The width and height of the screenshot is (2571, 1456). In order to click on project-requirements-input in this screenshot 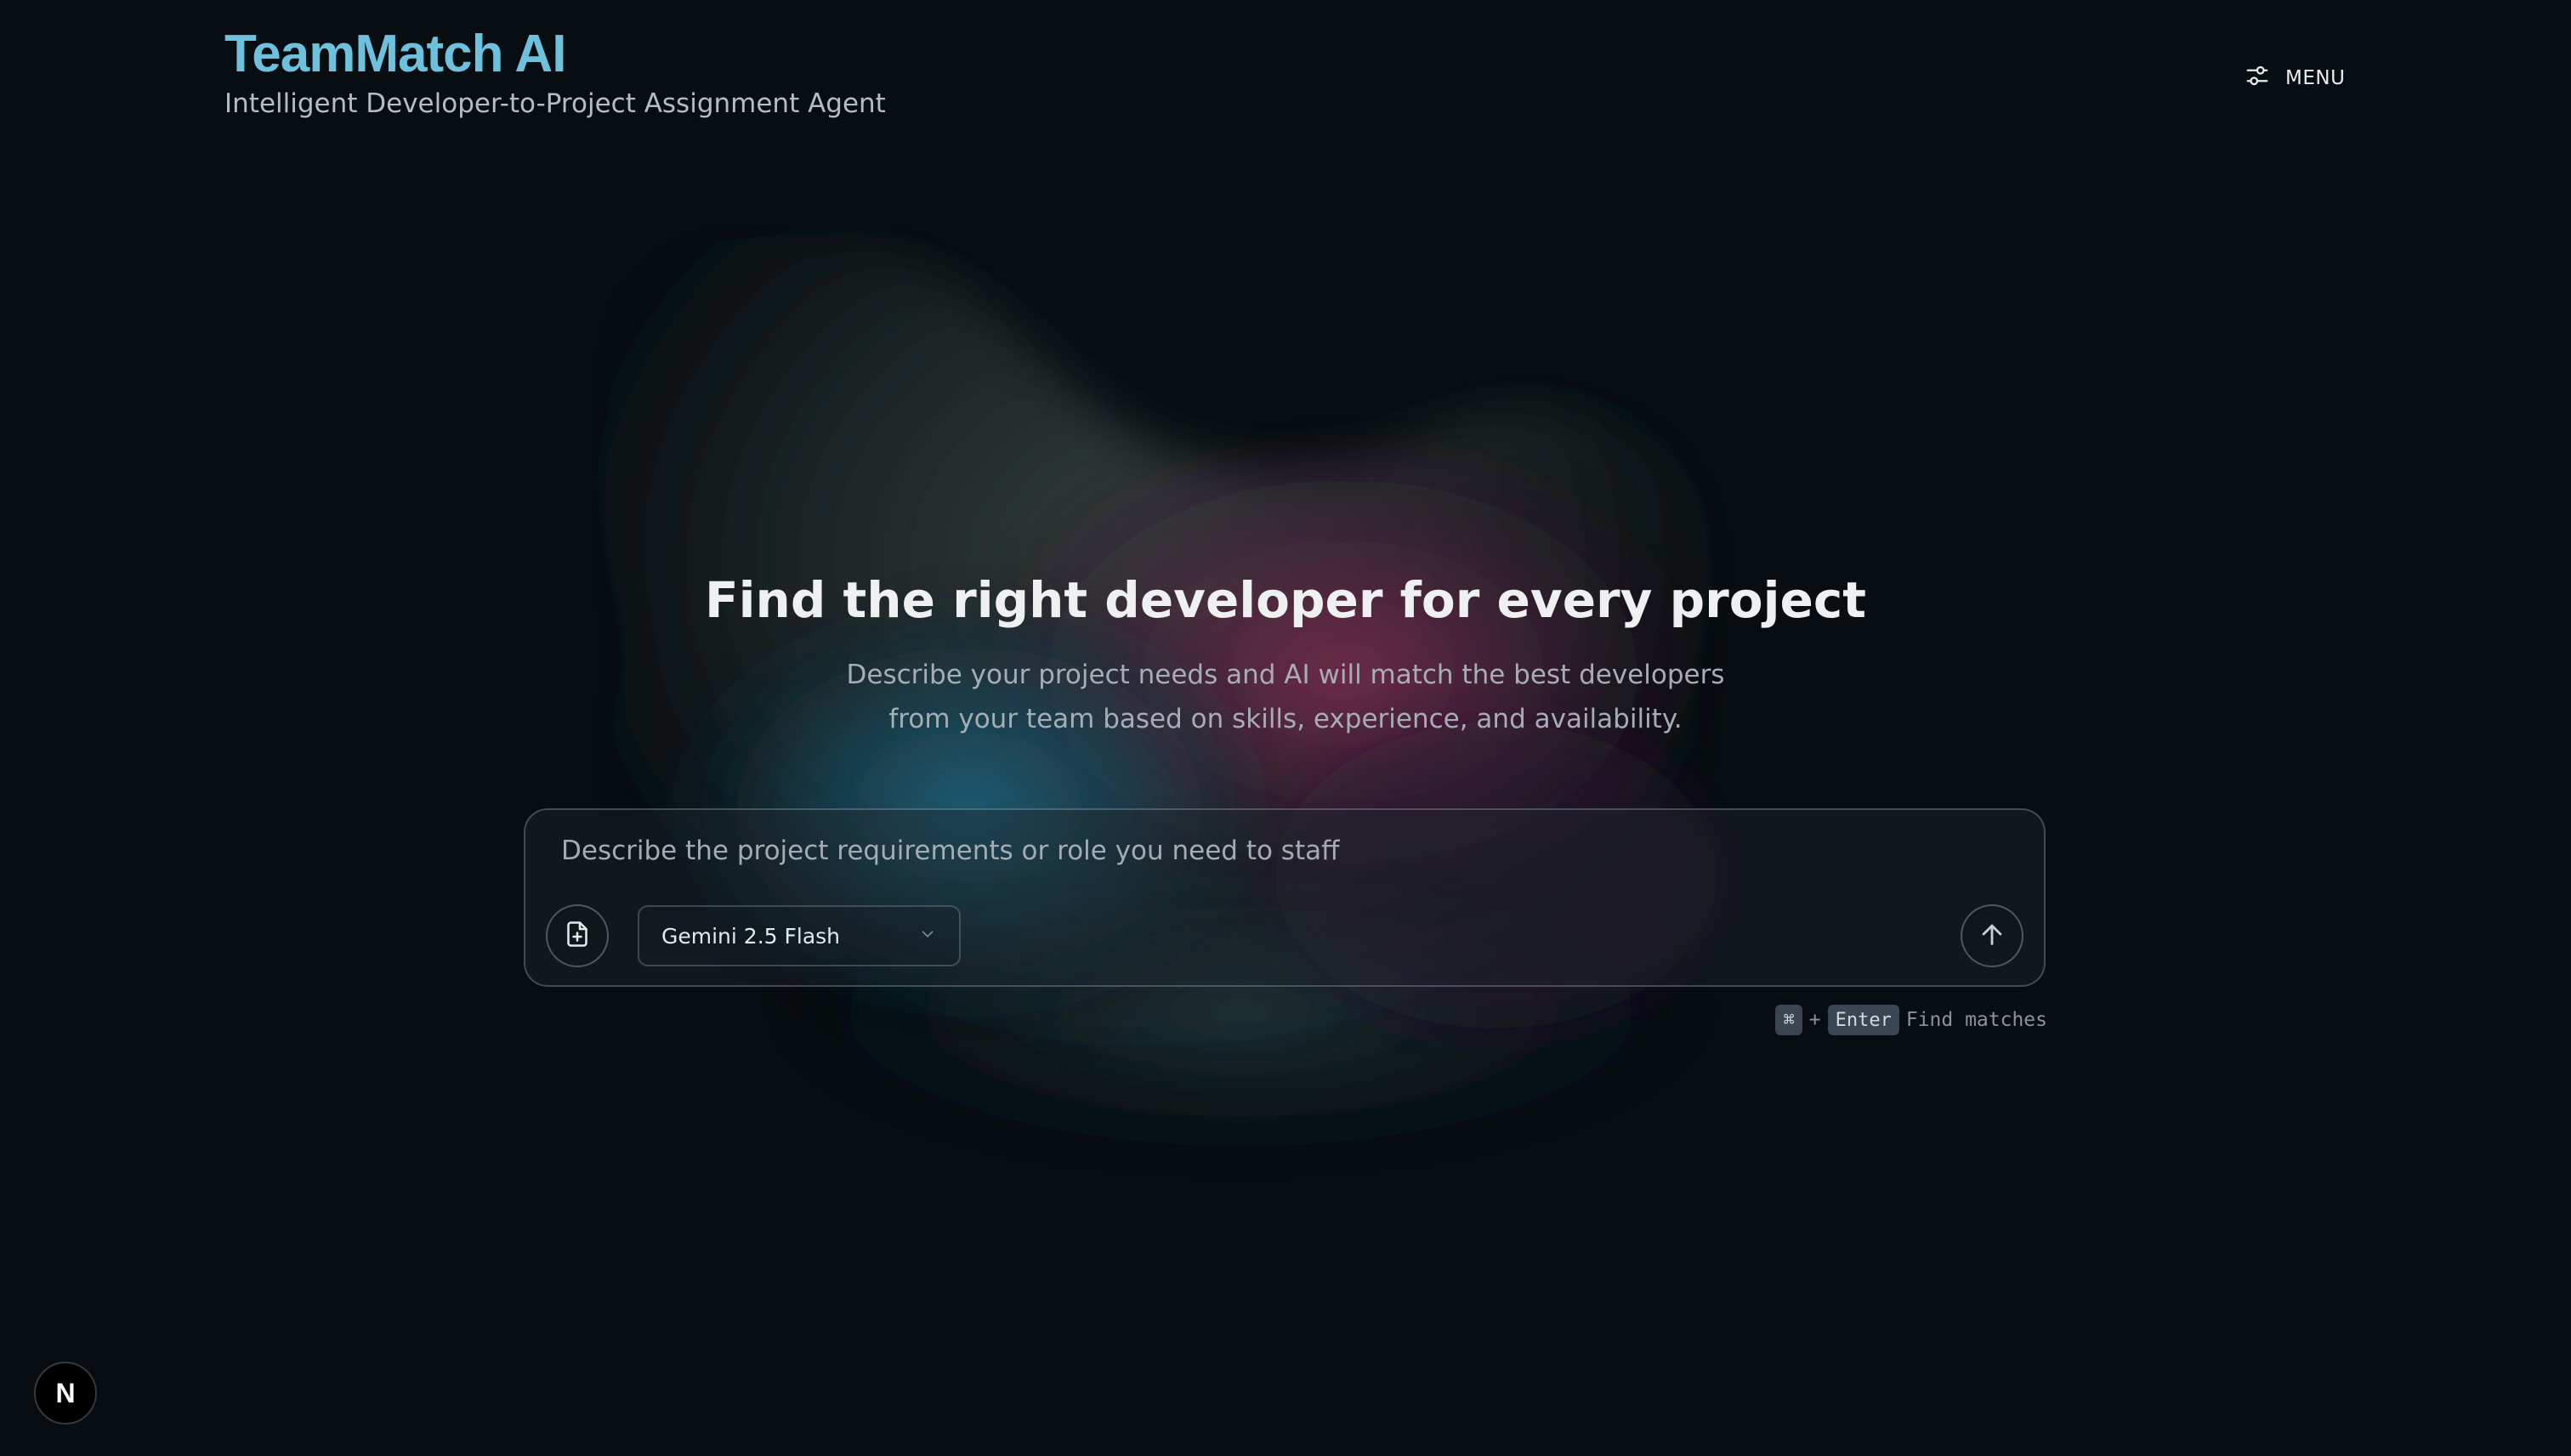, I will do `click(1283, 851)`.